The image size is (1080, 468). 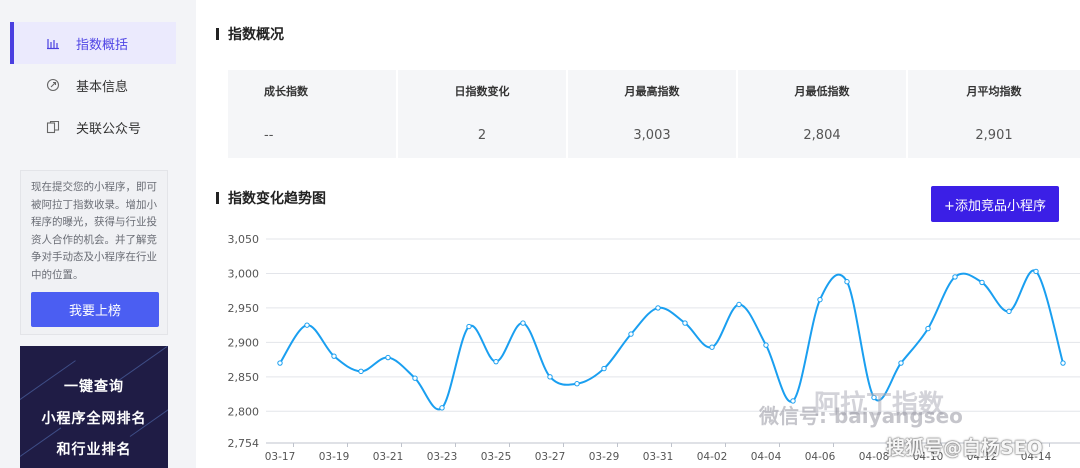 I want to click on x-tick-label: 03-29, so click(x=604, y=457).